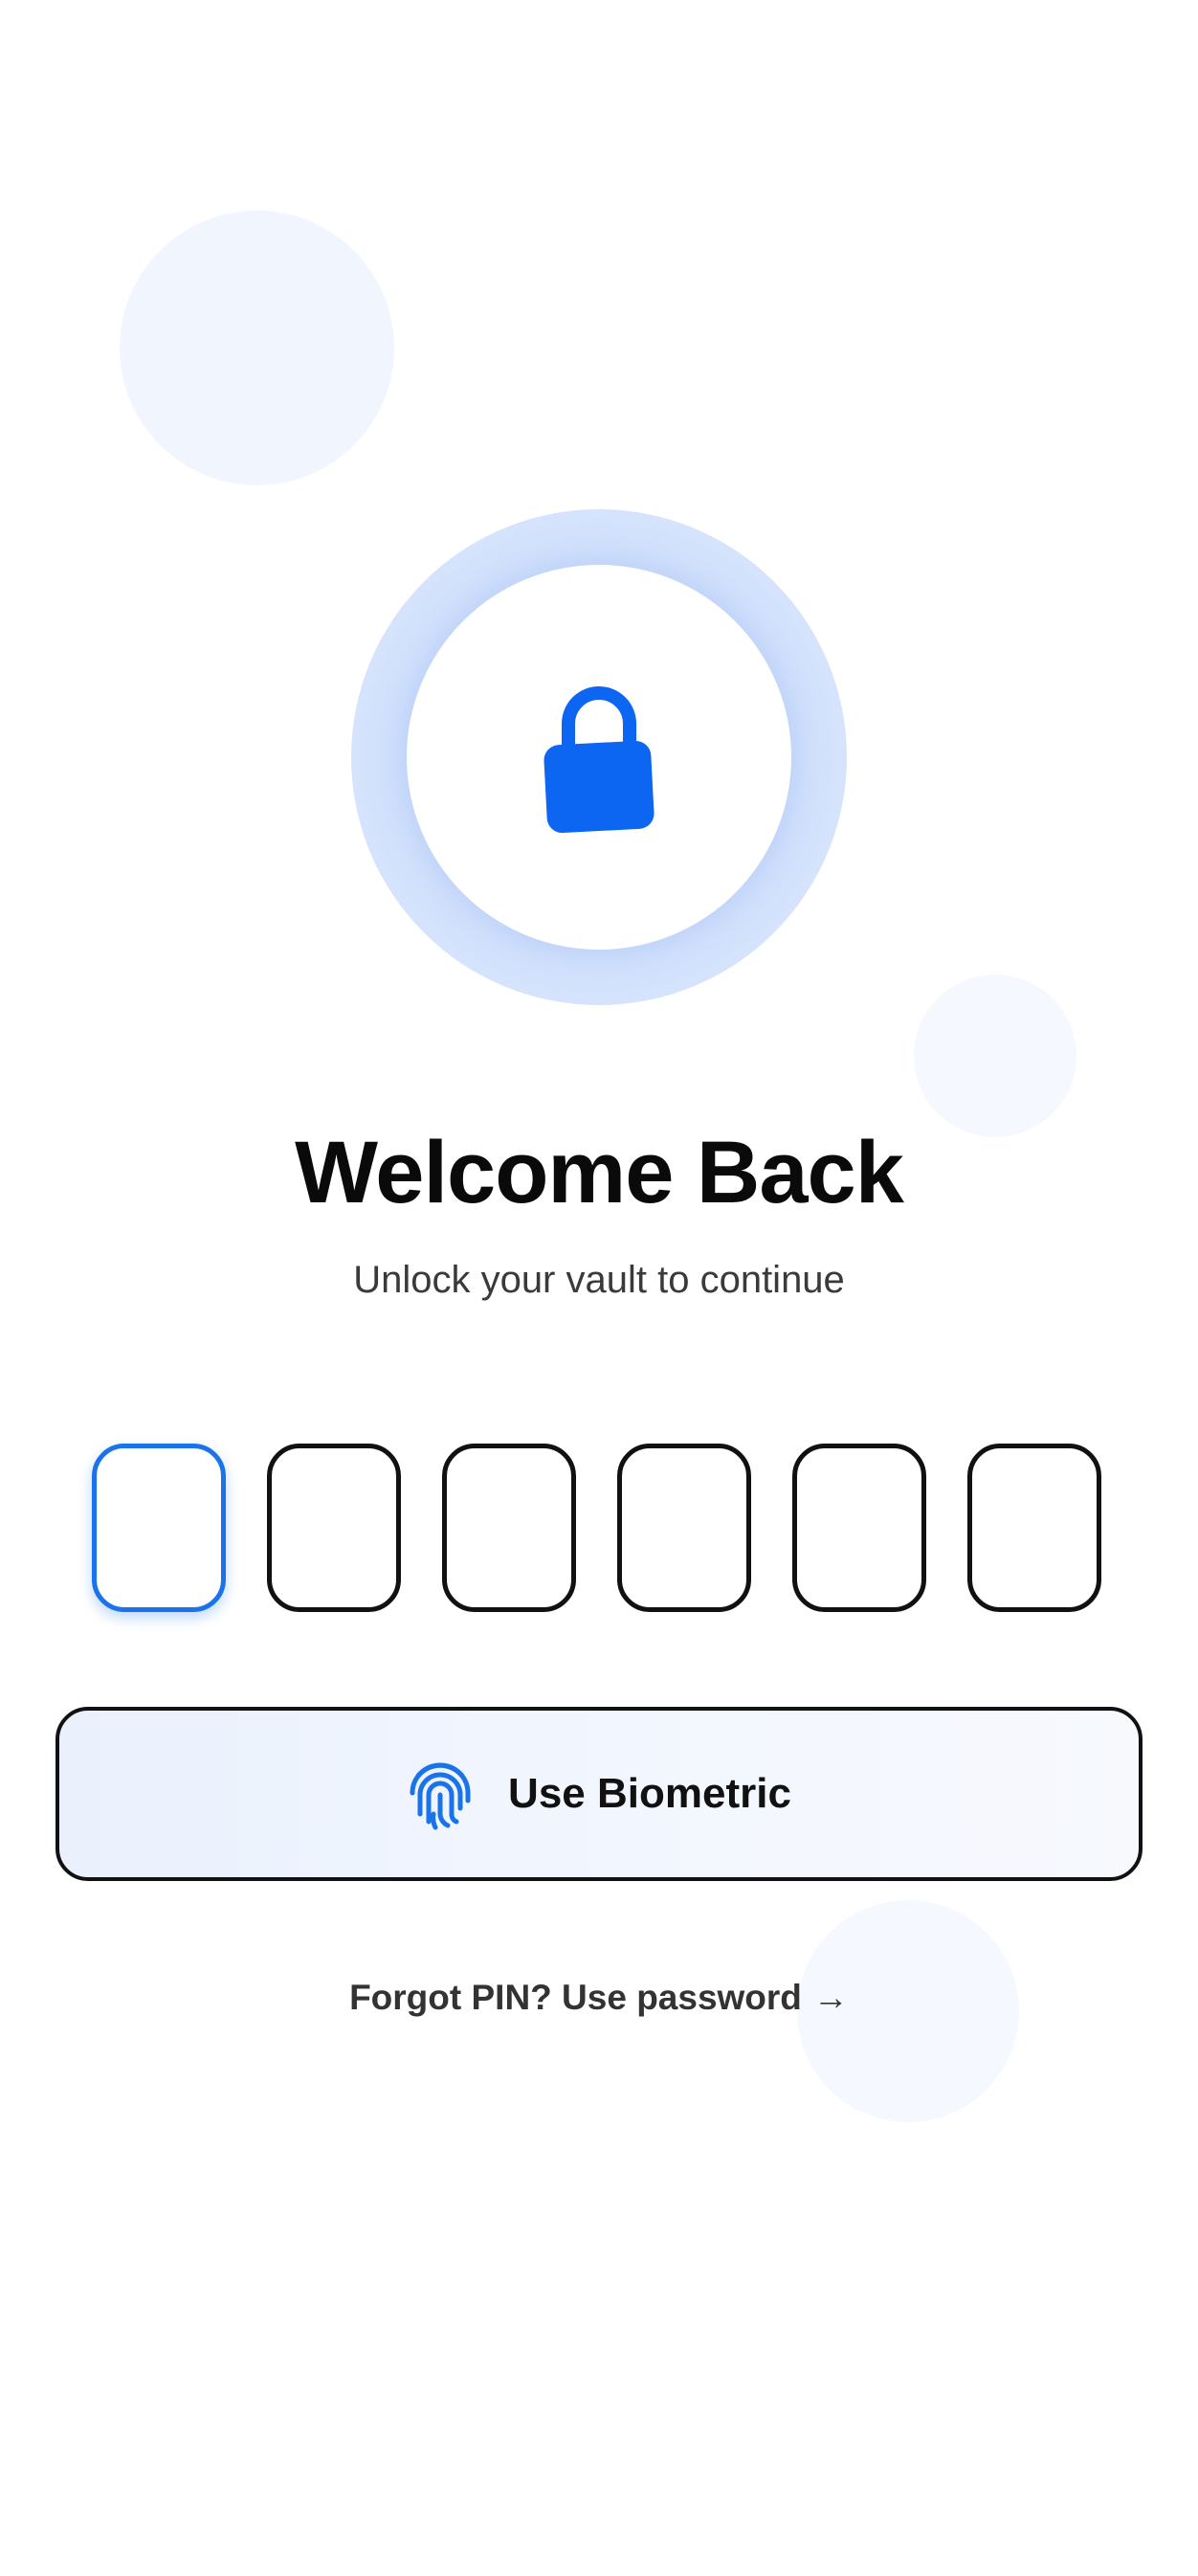 The height and width of the screenshot is (2576, 1198). Describe the element at coordinates (599, 1280) in the screenshot. I see `page-subtitle: Unlock your vault to continue` at that location.